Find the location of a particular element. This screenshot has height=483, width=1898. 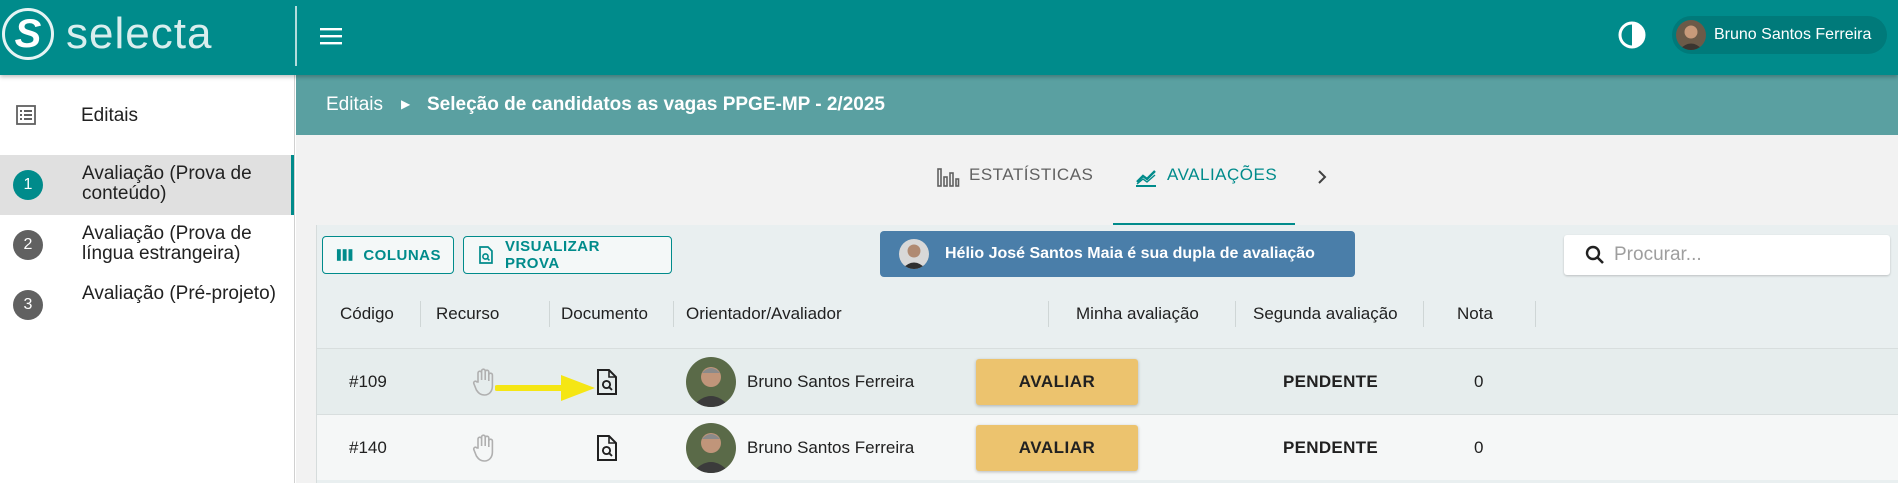

columns-button: COLUNAS is located at coordinates (388, 255).